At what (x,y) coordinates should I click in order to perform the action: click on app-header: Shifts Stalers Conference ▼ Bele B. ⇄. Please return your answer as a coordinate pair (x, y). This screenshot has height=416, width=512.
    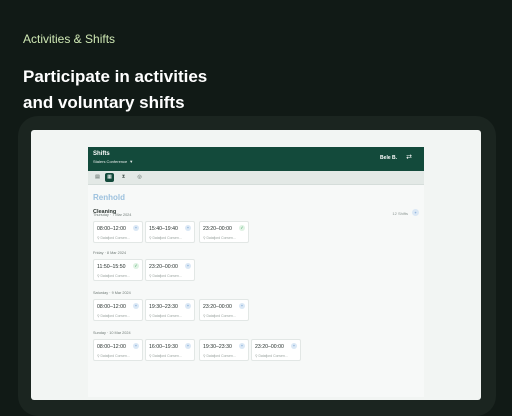
    Looking at the image, I should click on (256, 159).